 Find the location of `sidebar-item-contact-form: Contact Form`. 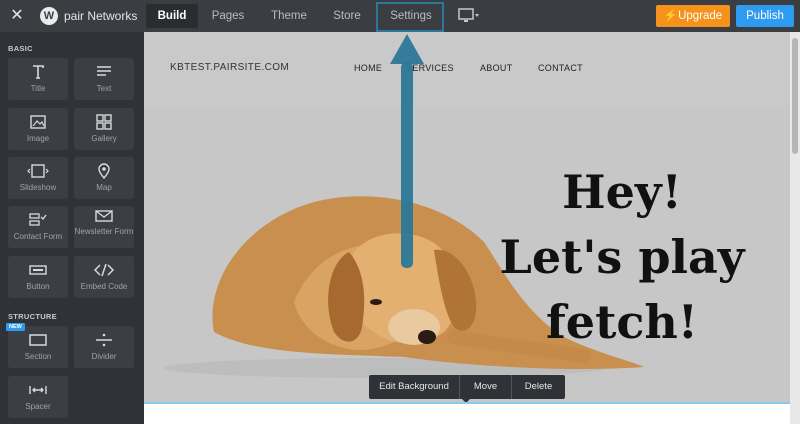

sidebar-item-contact-form: Contact Form is located at coordinates (38, 227).